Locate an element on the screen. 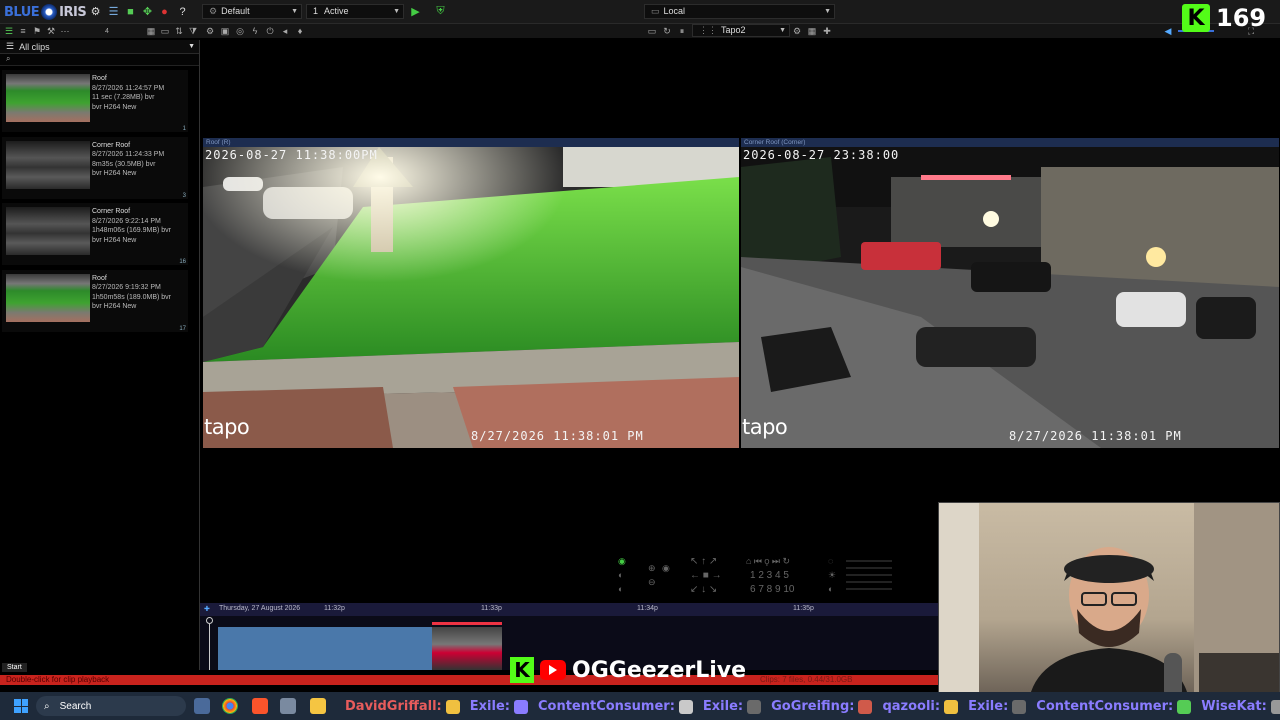 The width and height of the screenshot is (1280, 720). start-label: Start is located at coordinates (14, 667).